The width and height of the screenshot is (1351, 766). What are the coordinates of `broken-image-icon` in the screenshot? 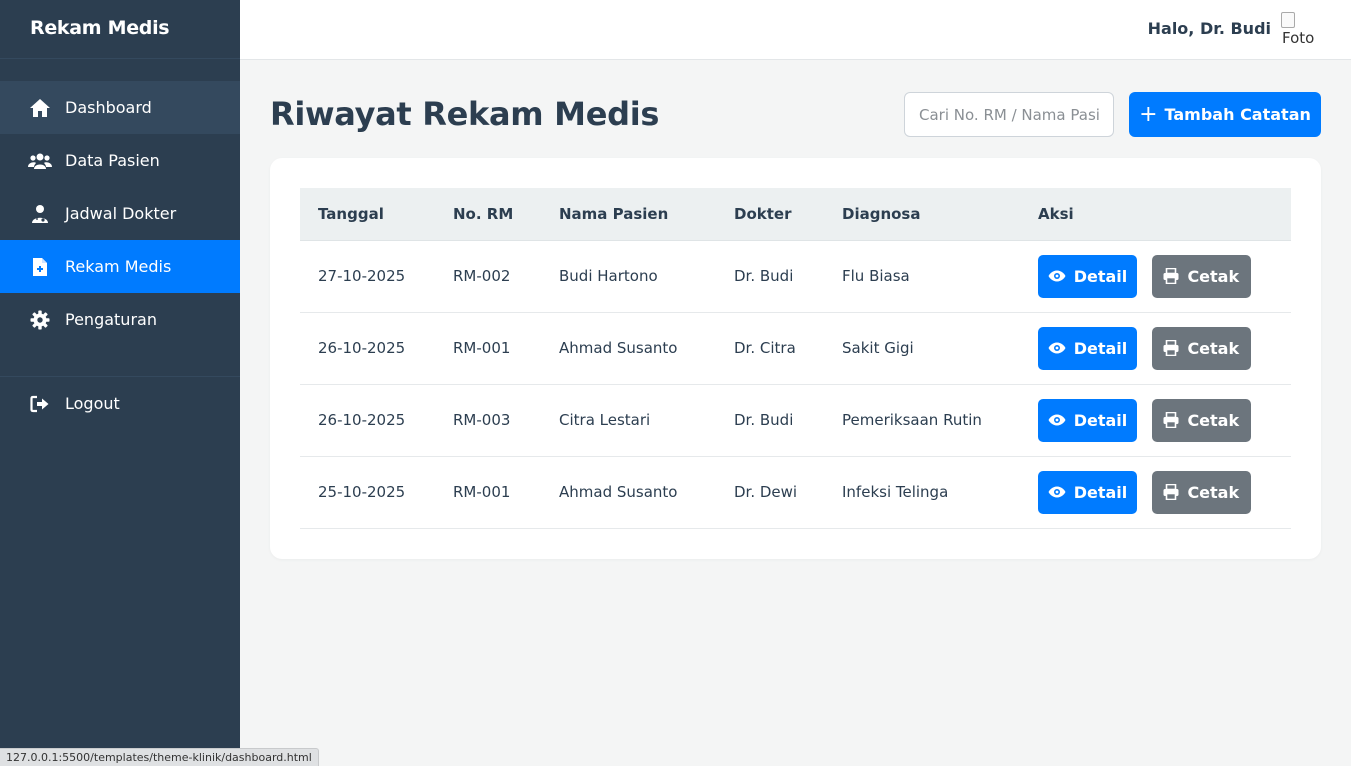 It's located at (1288, 20).